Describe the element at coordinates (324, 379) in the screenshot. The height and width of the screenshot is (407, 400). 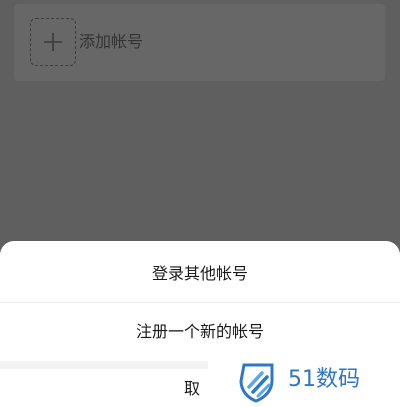
I see `watermark-text: 51数码` at that location.